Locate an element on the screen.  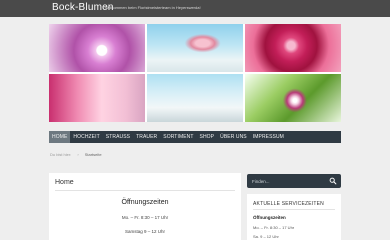
nav-item-ueber-uns: ÜBER UNS is located at coordinates (233, 137).